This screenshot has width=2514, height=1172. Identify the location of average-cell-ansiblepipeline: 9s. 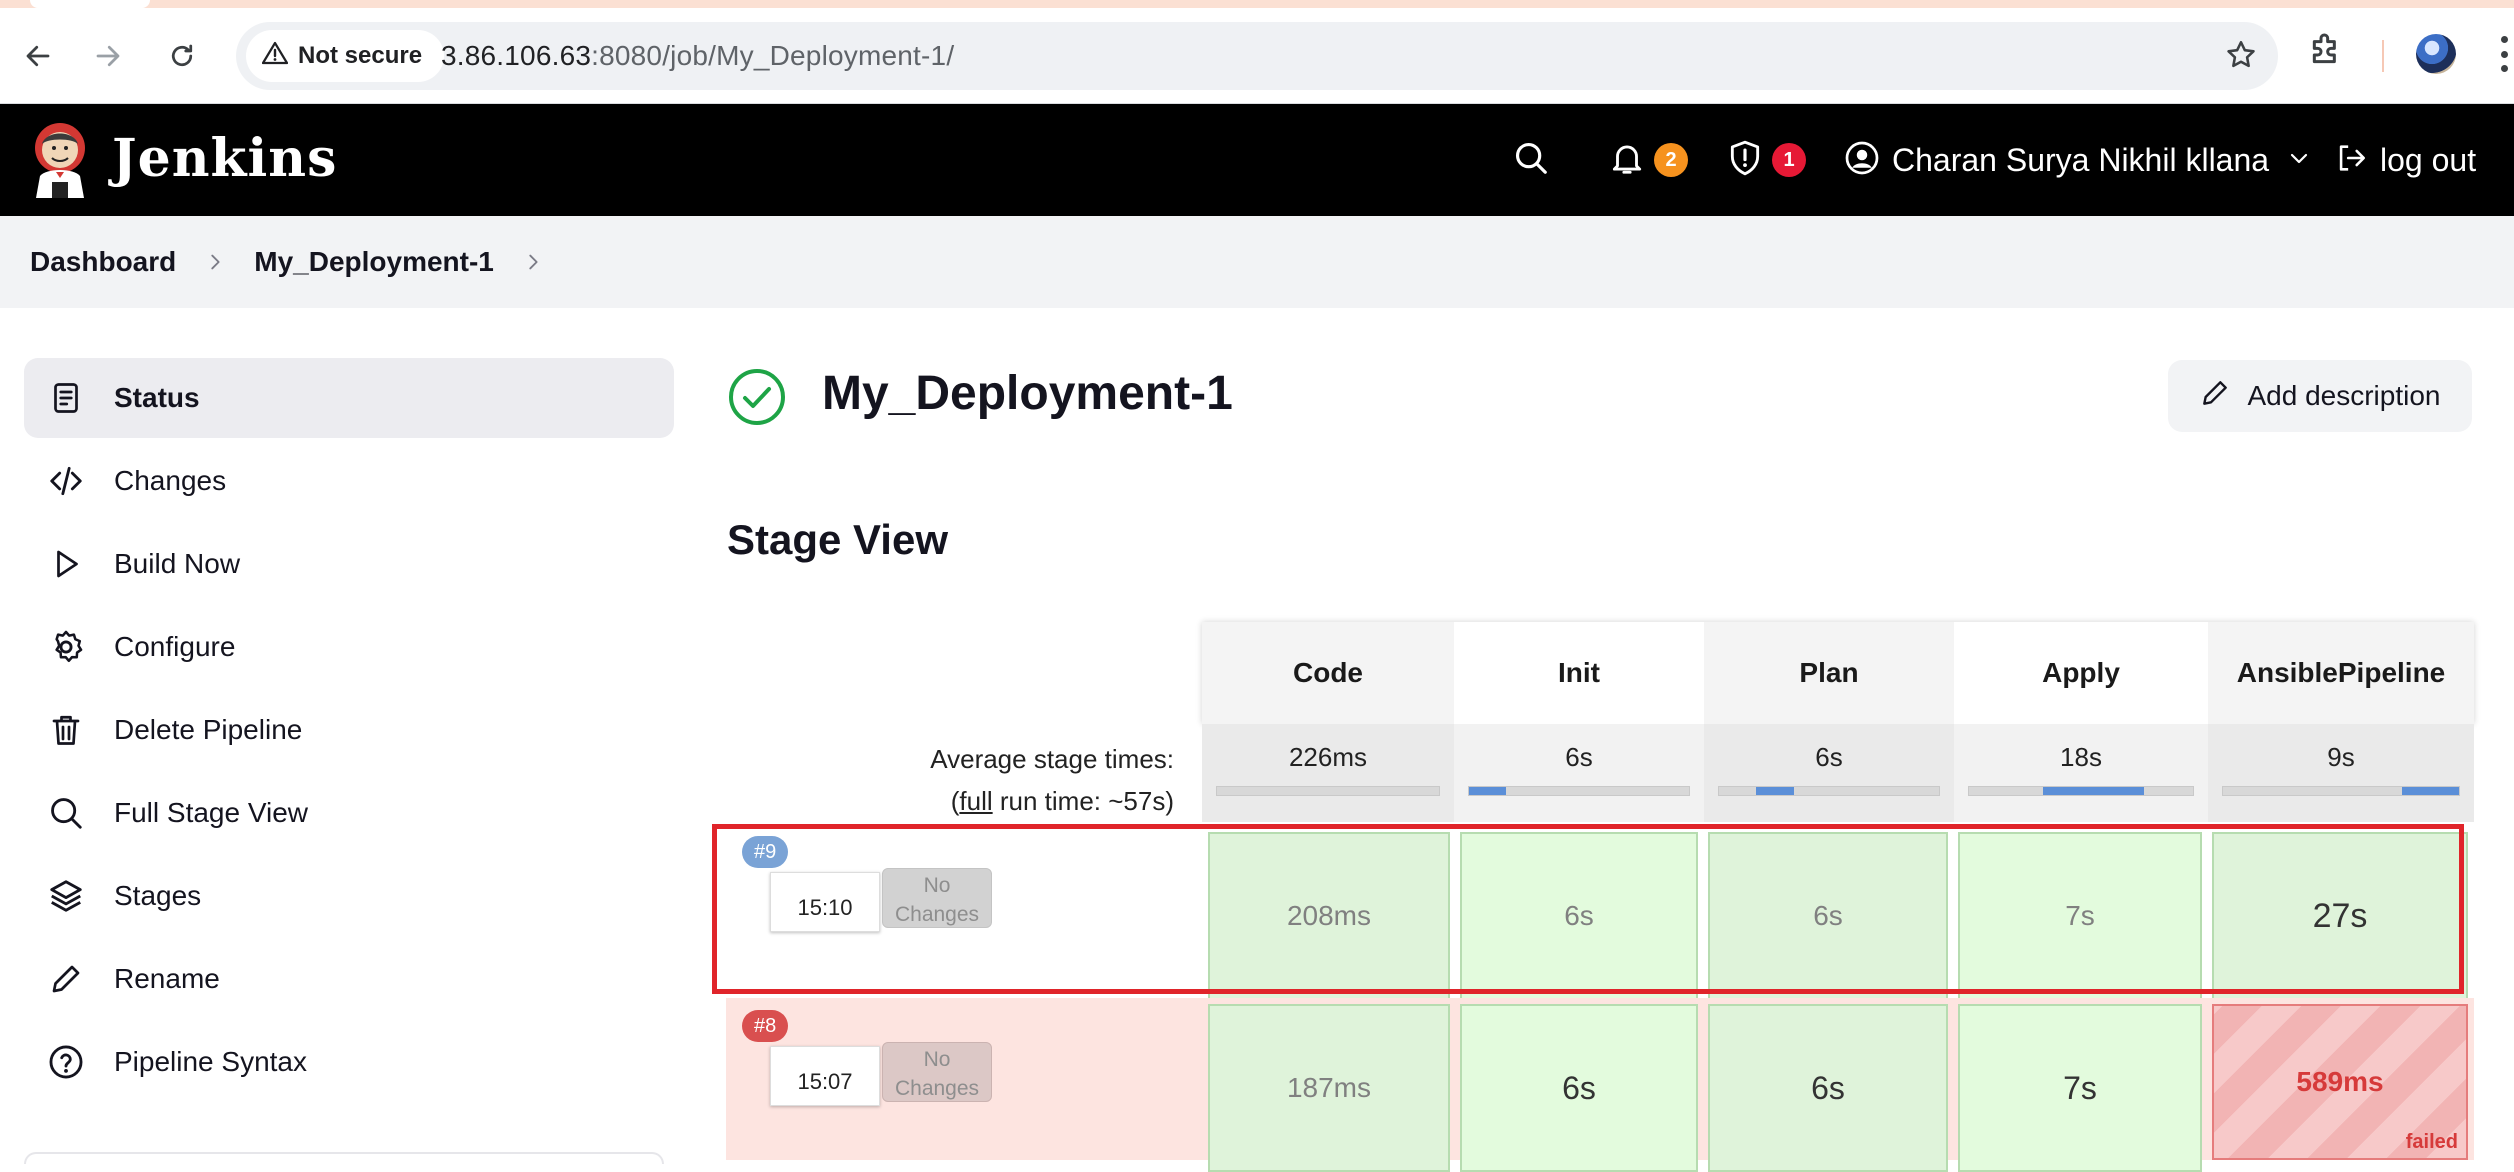
(2341, 773).